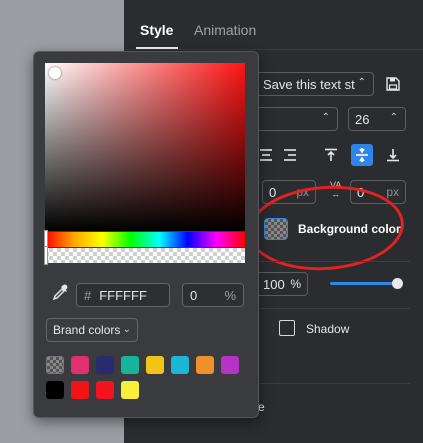 This screenshot has width=423, height=443. What do you see at coordinates (88, 295) in the screenshot?
I see `hex-prefix: #` at bounding box center [88, 295].